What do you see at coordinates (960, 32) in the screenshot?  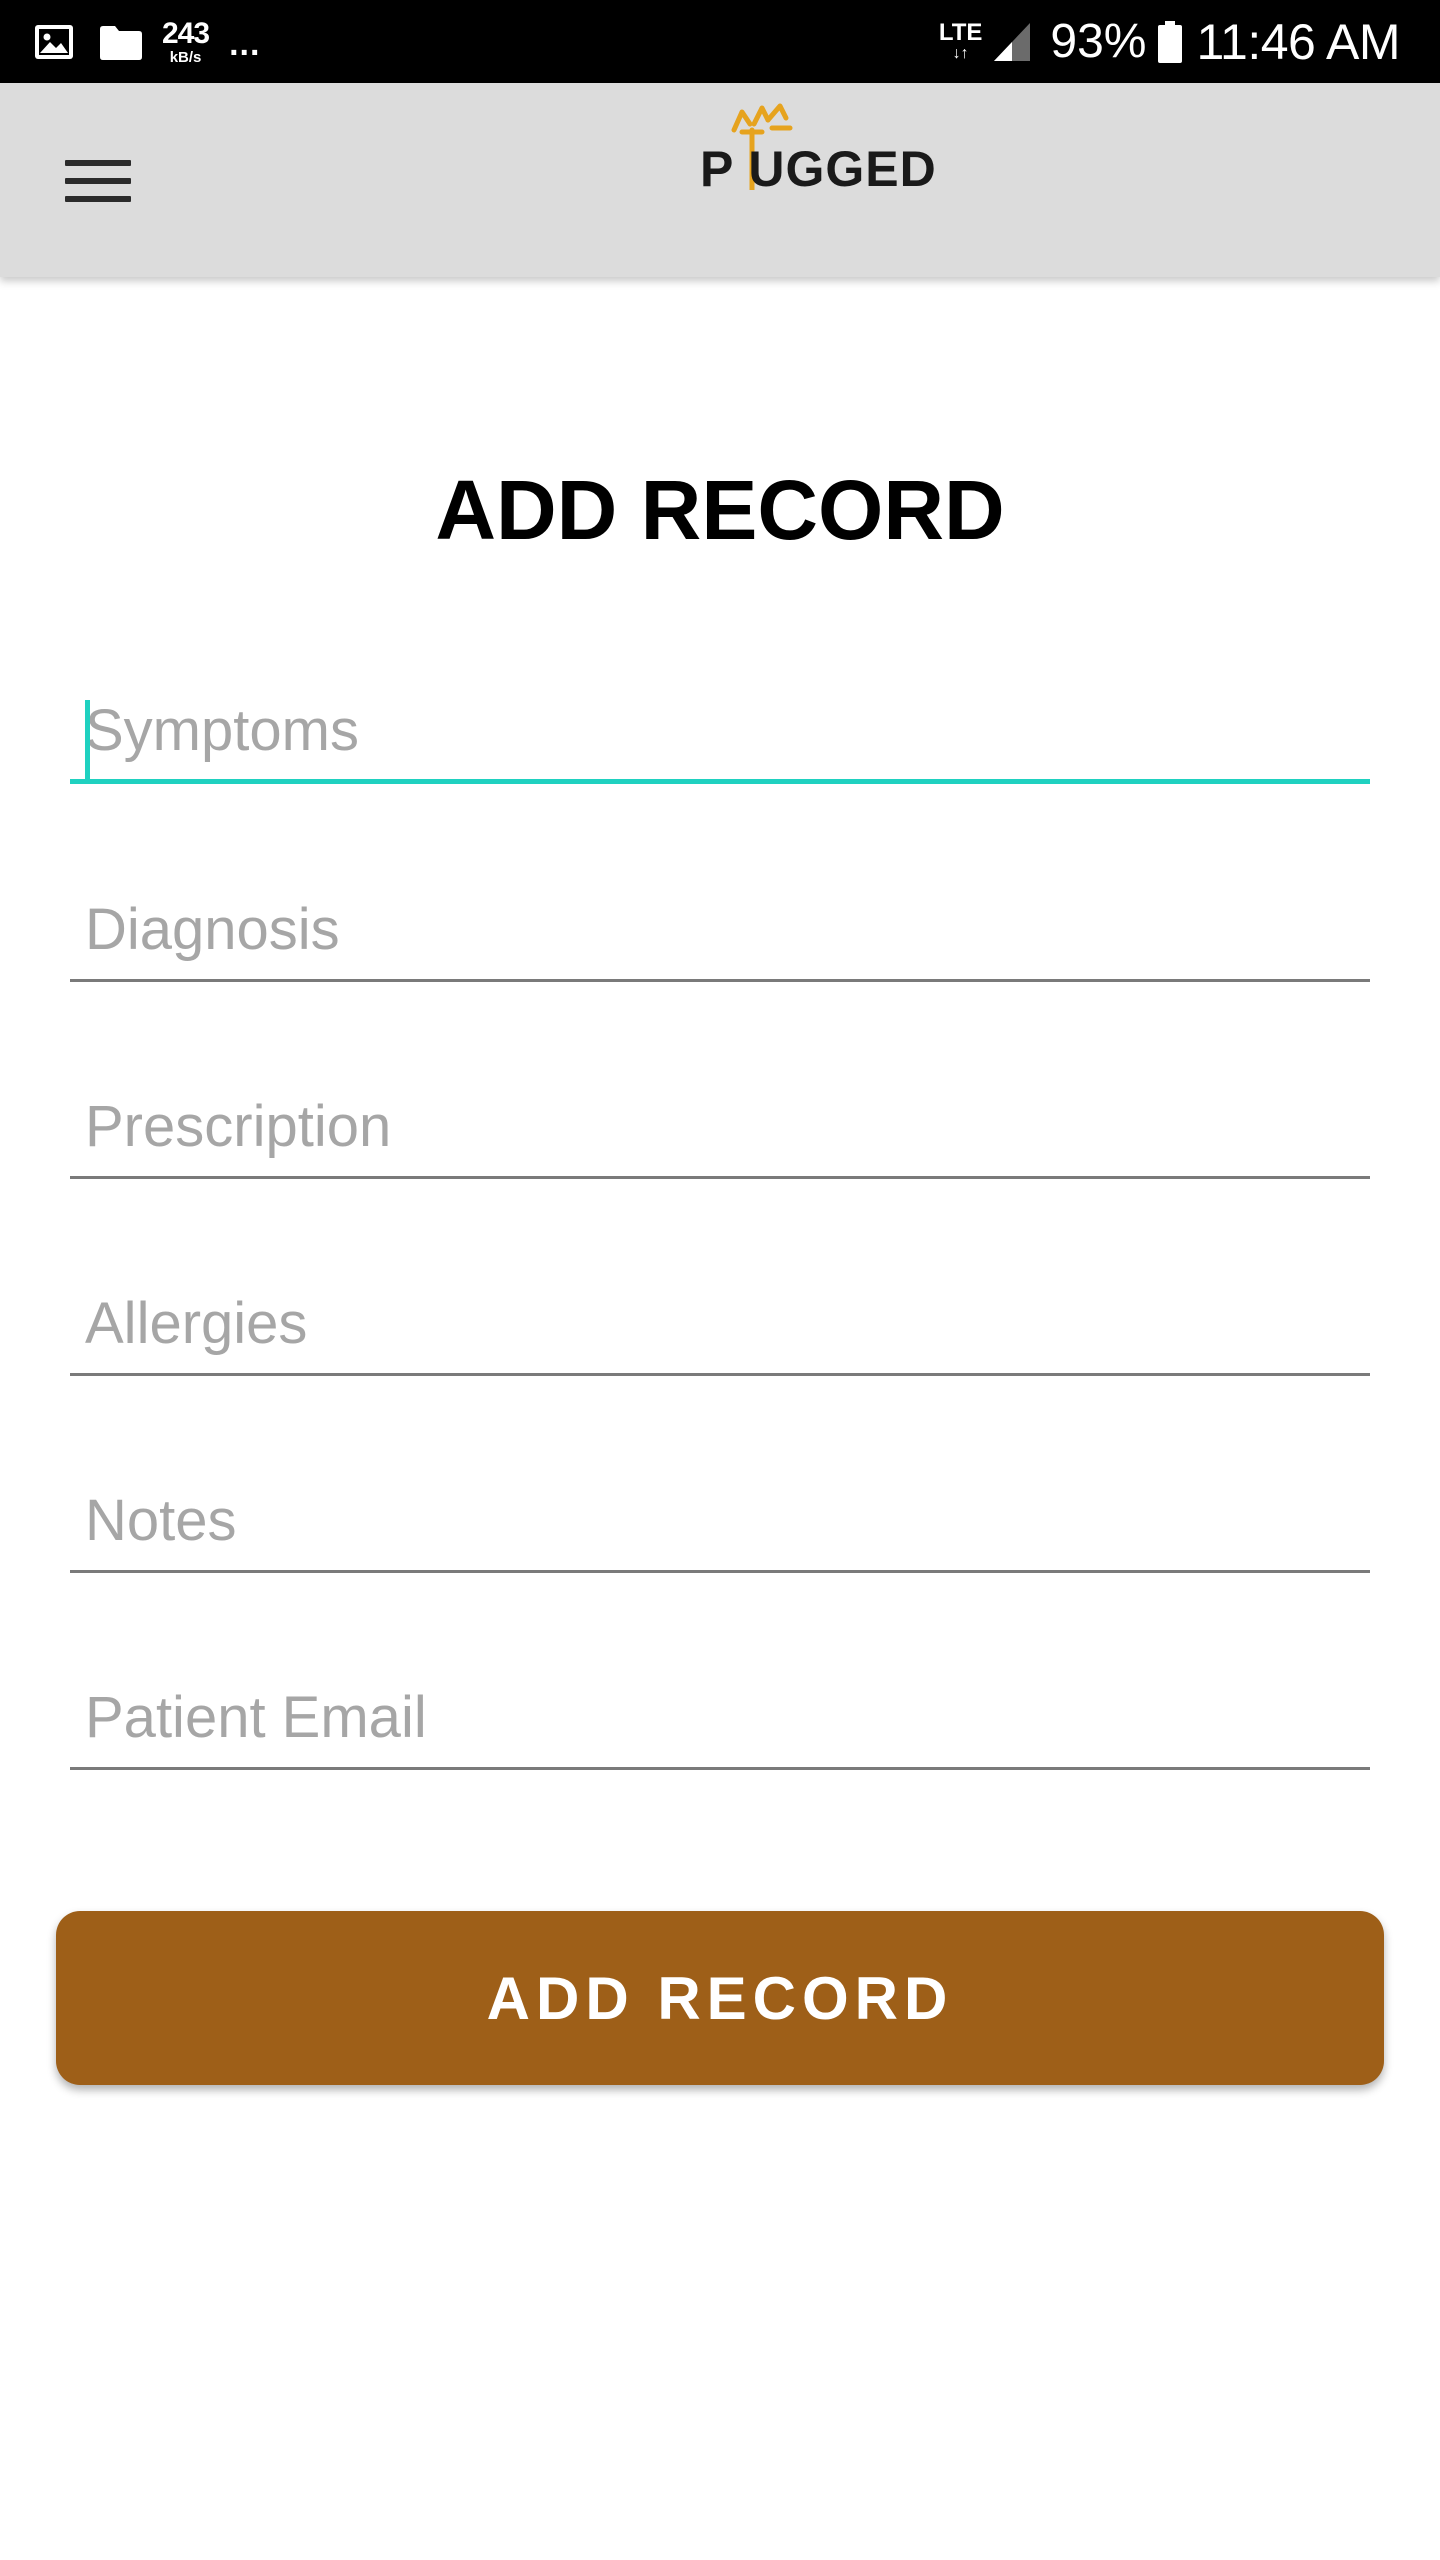 I see `network-type-label: LTE` at bounding box center [960, 32].